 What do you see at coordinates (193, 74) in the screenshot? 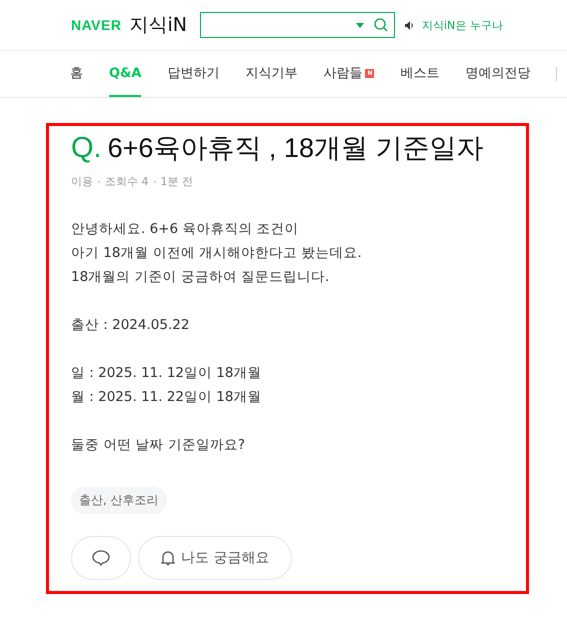
I see `nav-tab: 답변하기` at bounding box center [193, 74].